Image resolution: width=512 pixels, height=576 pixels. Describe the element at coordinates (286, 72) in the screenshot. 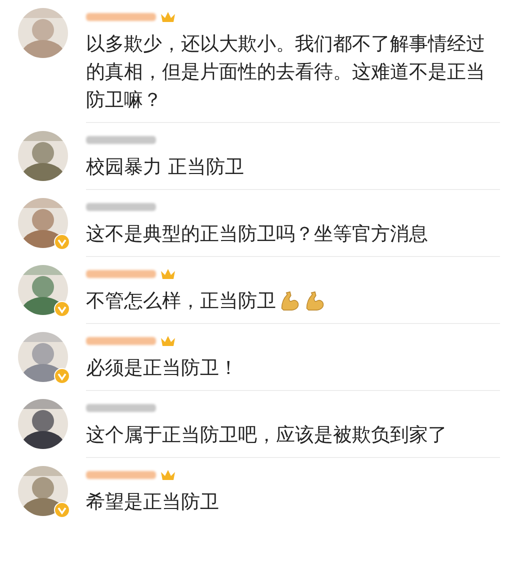

I see `comment-text: 以多欺少，还以大欺小。我们都不了解事情经过的真相，但是片面性的去看待。这难道不是正当防卫嘛？` at that location.